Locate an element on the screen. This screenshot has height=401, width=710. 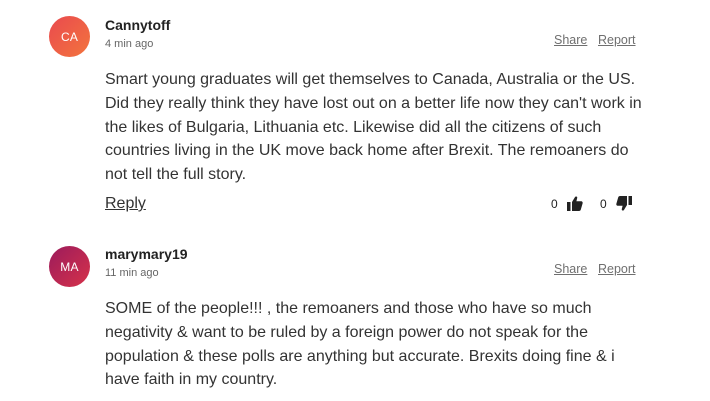
avatar: CA is located at coordinates (69, 36).